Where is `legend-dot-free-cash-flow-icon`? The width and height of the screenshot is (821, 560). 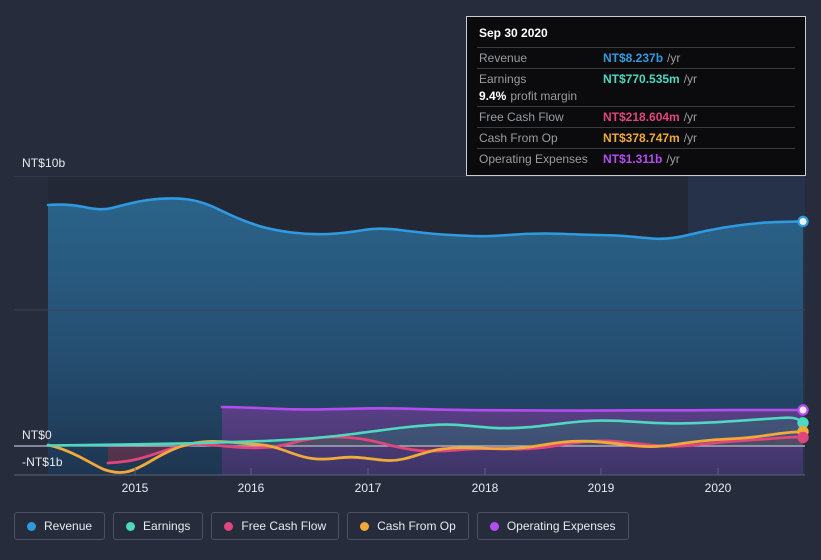
legend-dot-free-cash-flow-icon is located at coordinates (229, 526).